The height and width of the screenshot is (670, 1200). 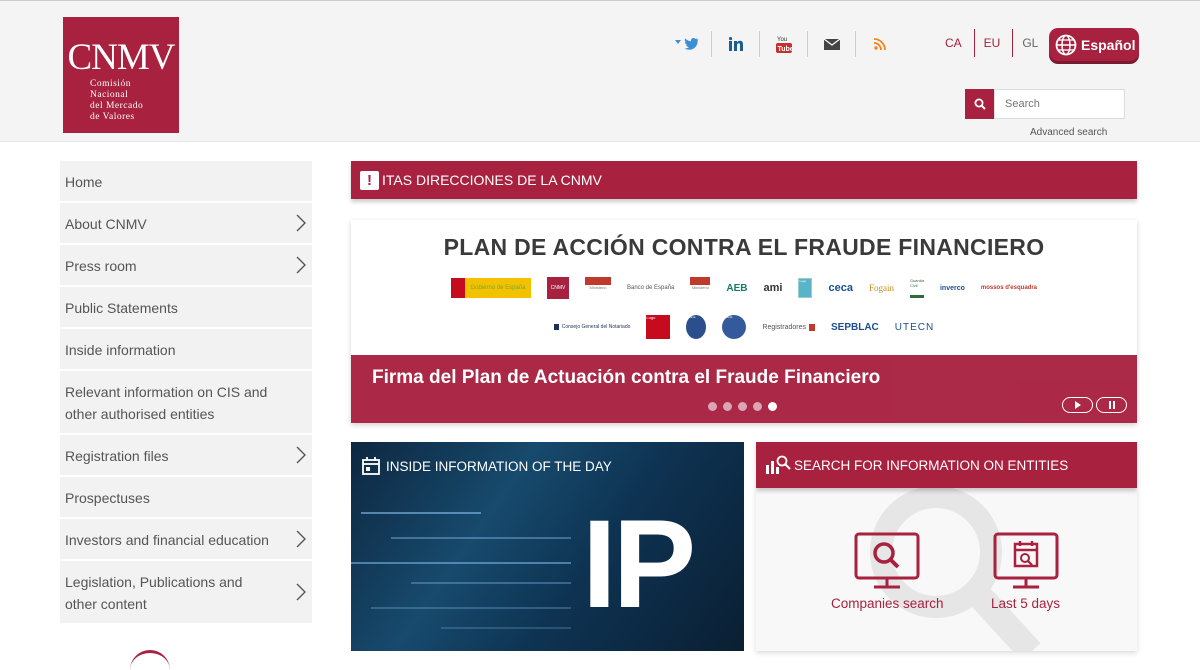 I want to click on sidebar-item-investors-education: Investors and financial education, so click(x=186, y=540).